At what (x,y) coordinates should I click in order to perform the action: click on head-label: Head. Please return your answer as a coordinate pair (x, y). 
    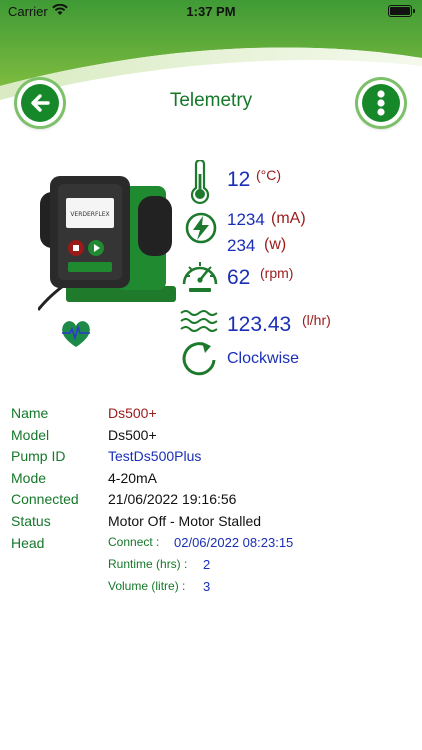
    Looking at the image, I should click on (28, 543).